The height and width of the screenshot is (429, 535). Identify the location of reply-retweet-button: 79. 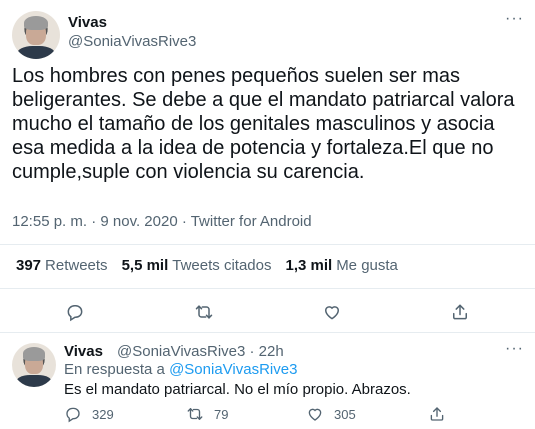
(207, 414).